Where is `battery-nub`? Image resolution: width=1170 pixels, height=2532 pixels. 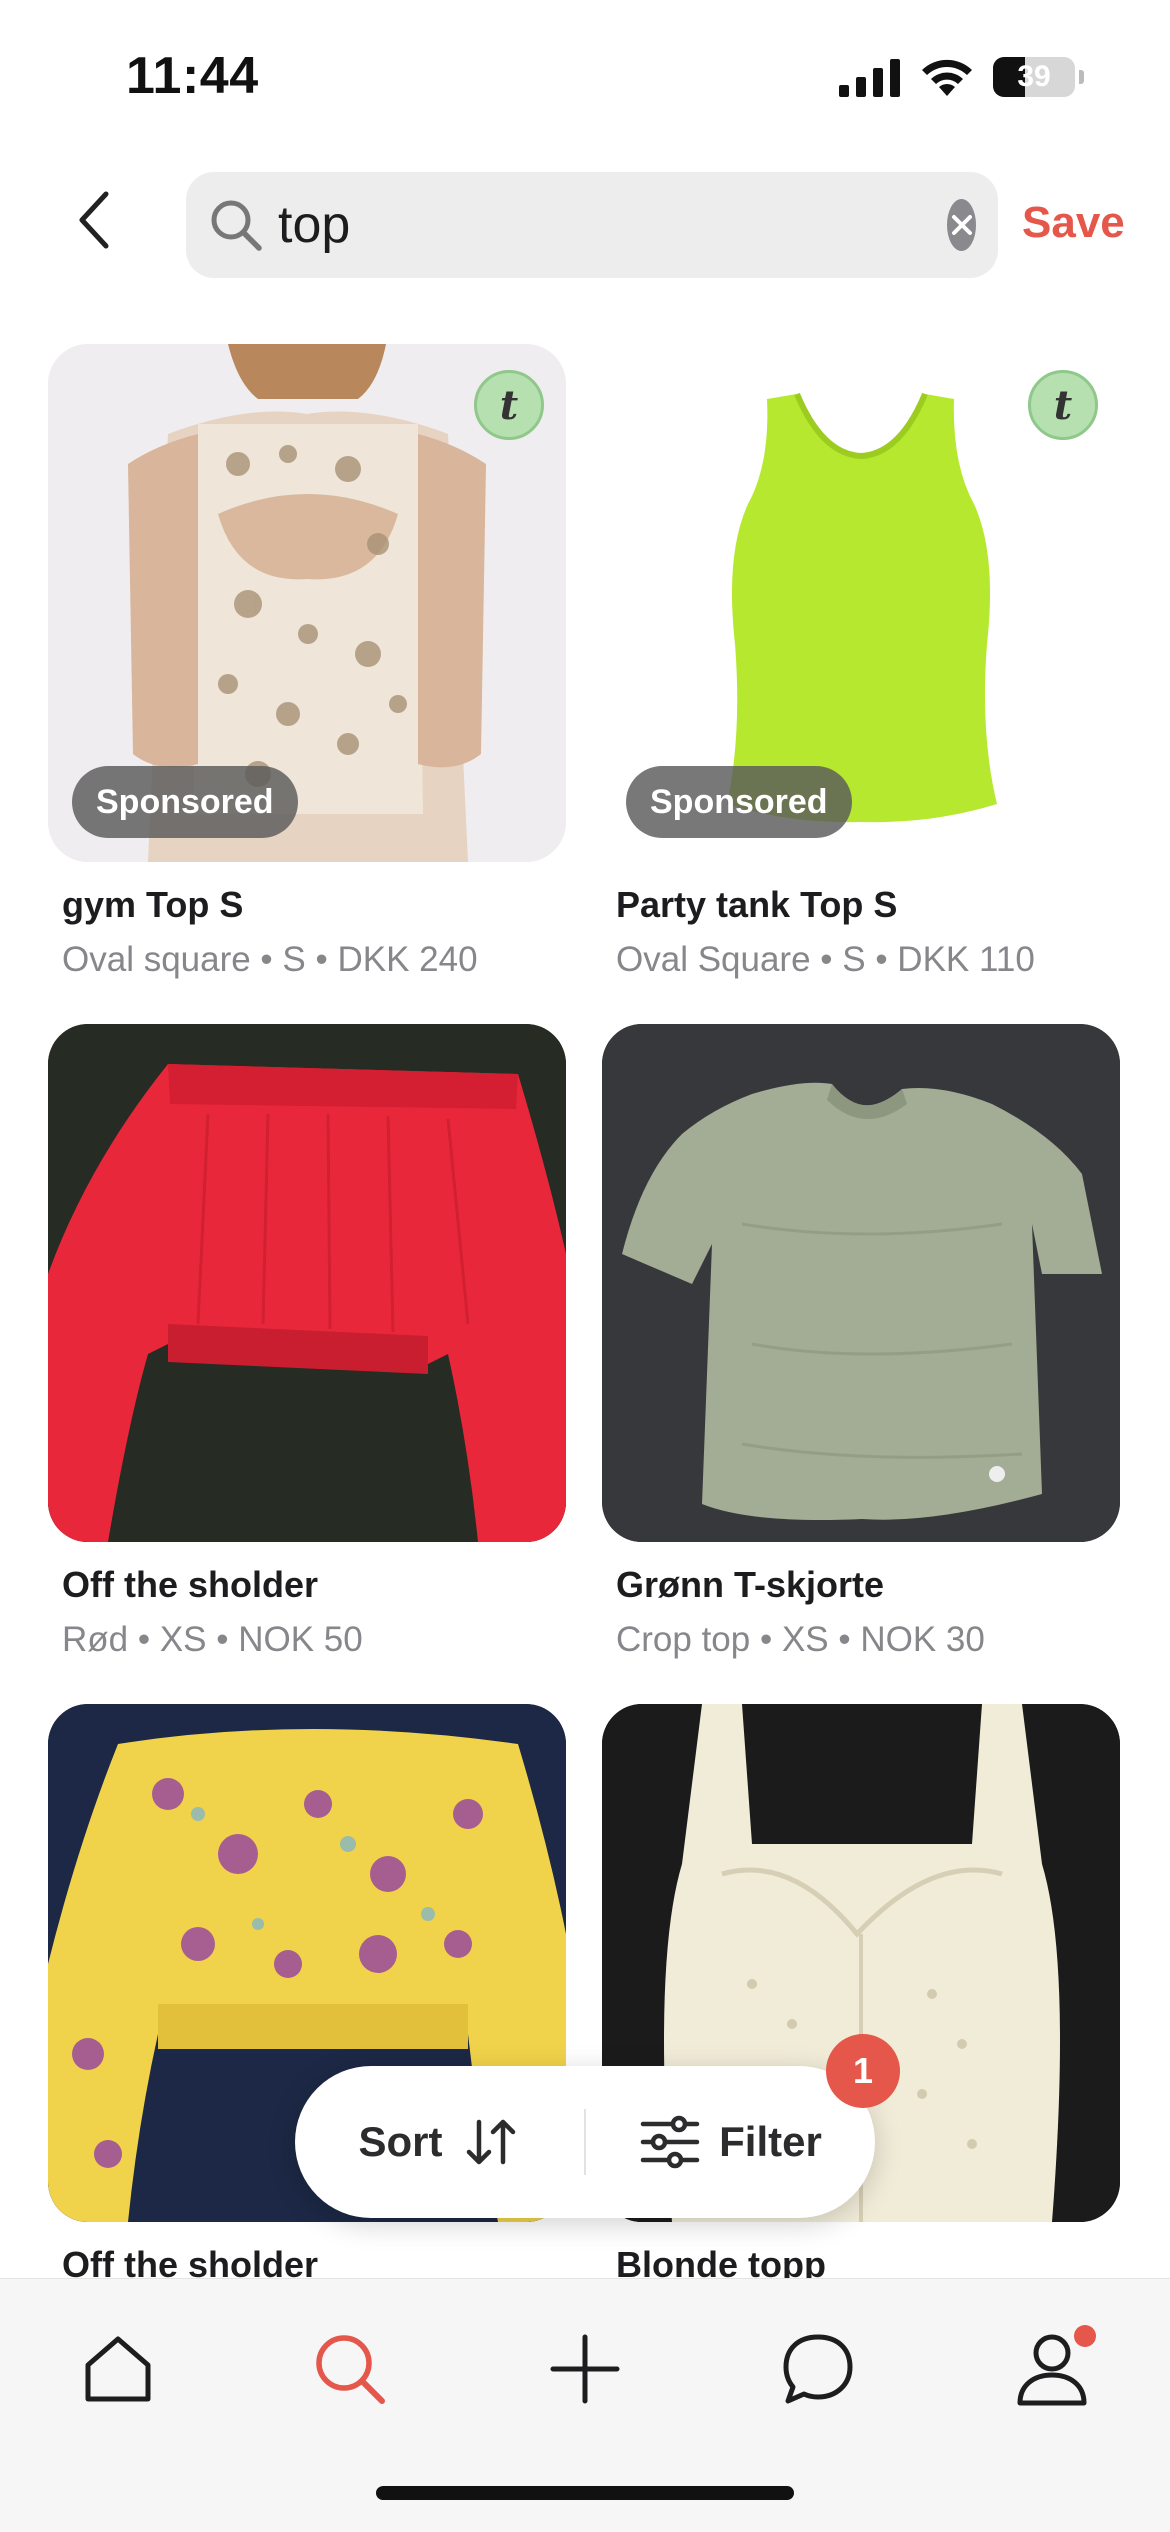 battery-nub is located at coordinates (1081, 77).